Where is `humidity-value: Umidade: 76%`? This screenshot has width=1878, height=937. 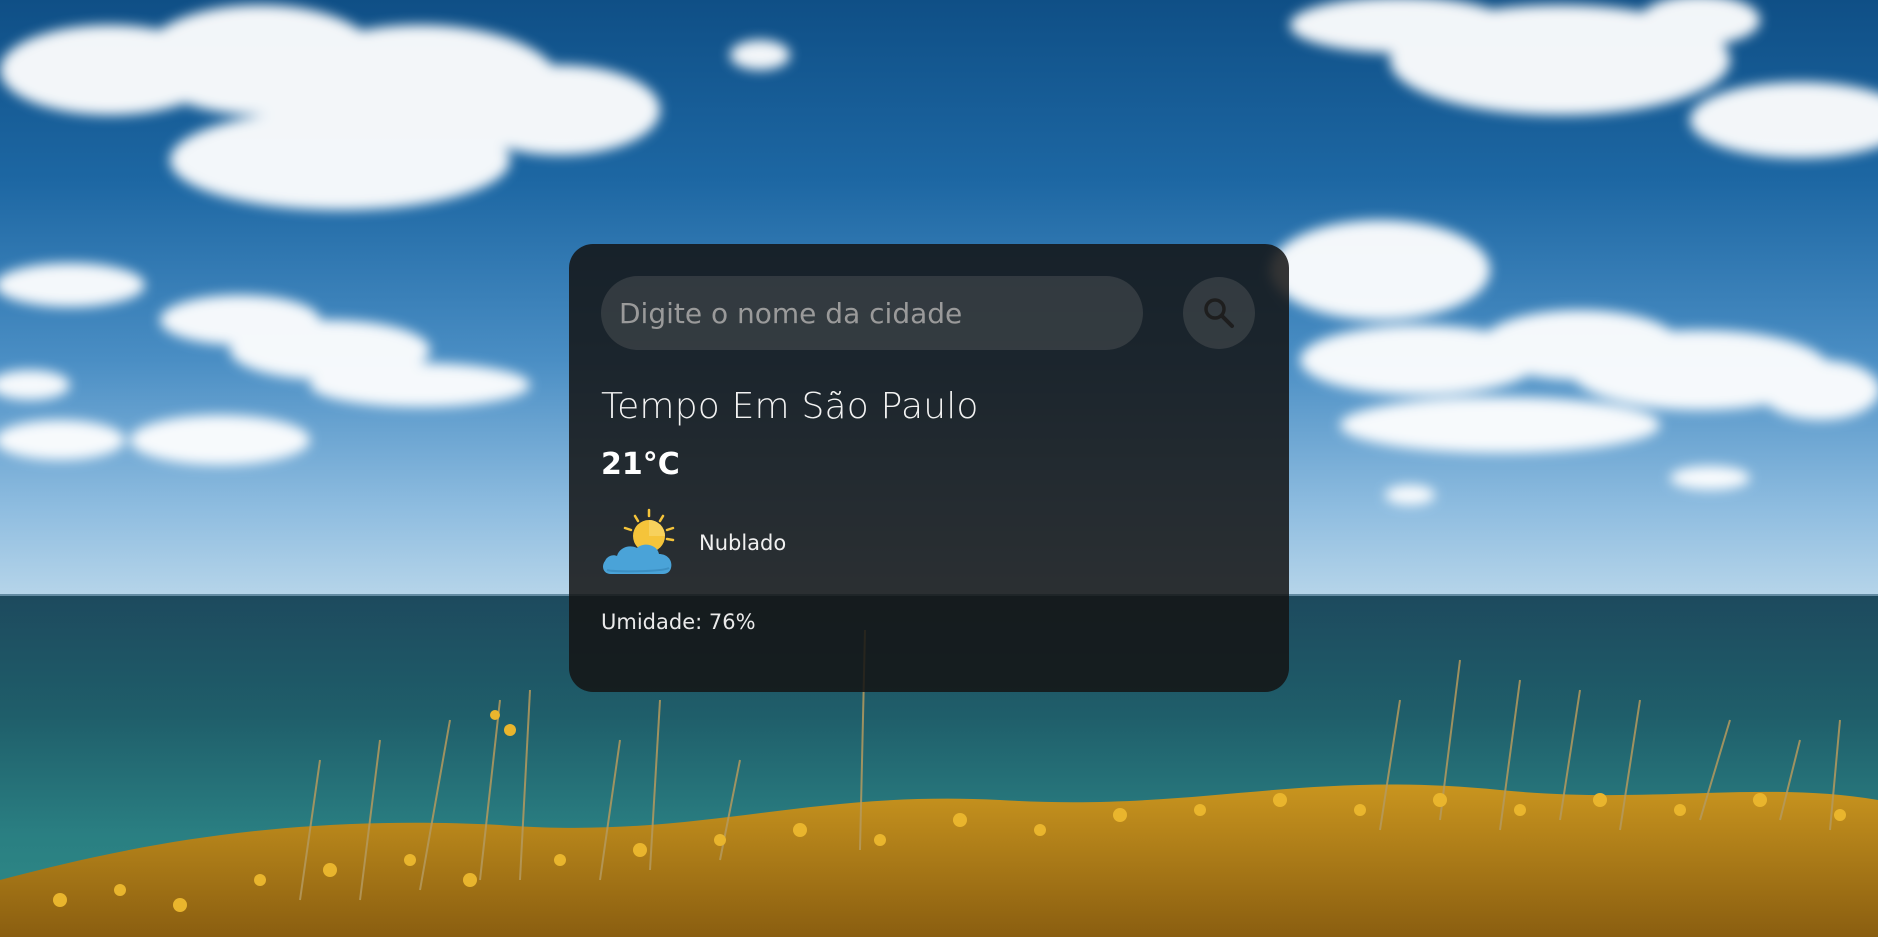 humidity-value: Umidade: 76% is located at coordinates (678, 622).